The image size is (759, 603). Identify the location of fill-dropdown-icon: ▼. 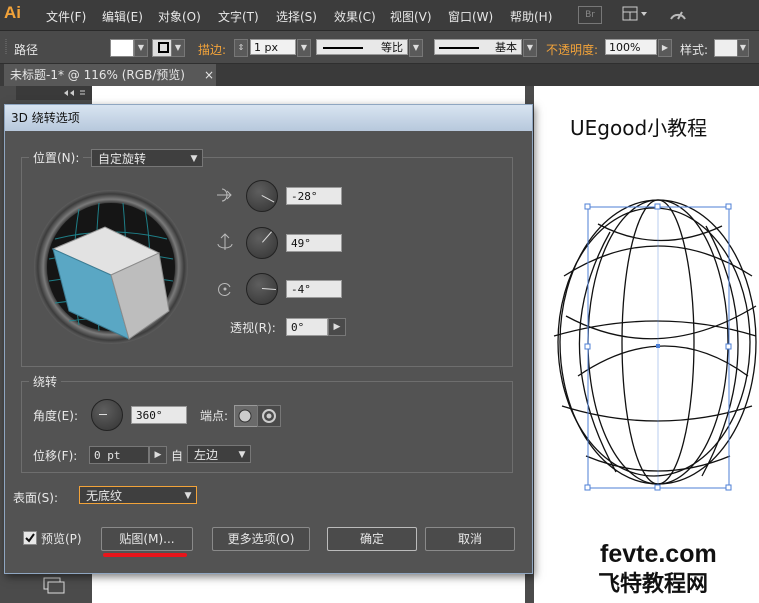
(141, 48).